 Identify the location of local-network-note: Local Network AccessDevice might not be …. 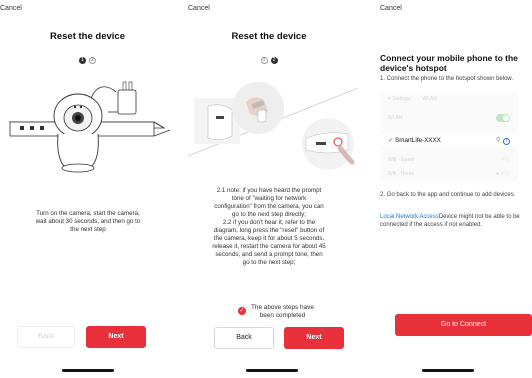
(450, 221).